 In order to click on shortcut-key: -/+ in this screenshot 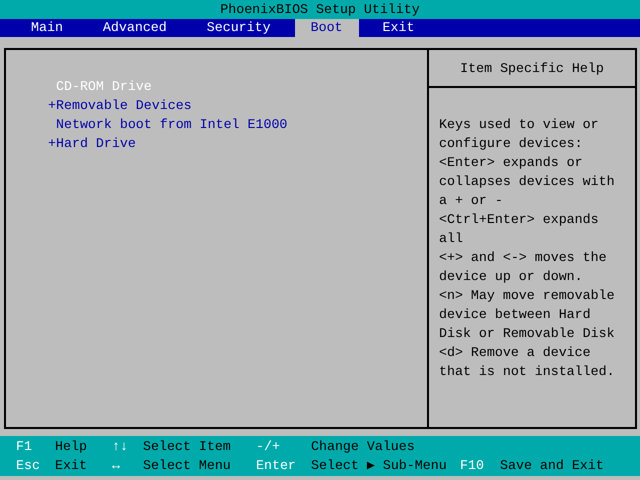, I will do `click(283, 446)`.